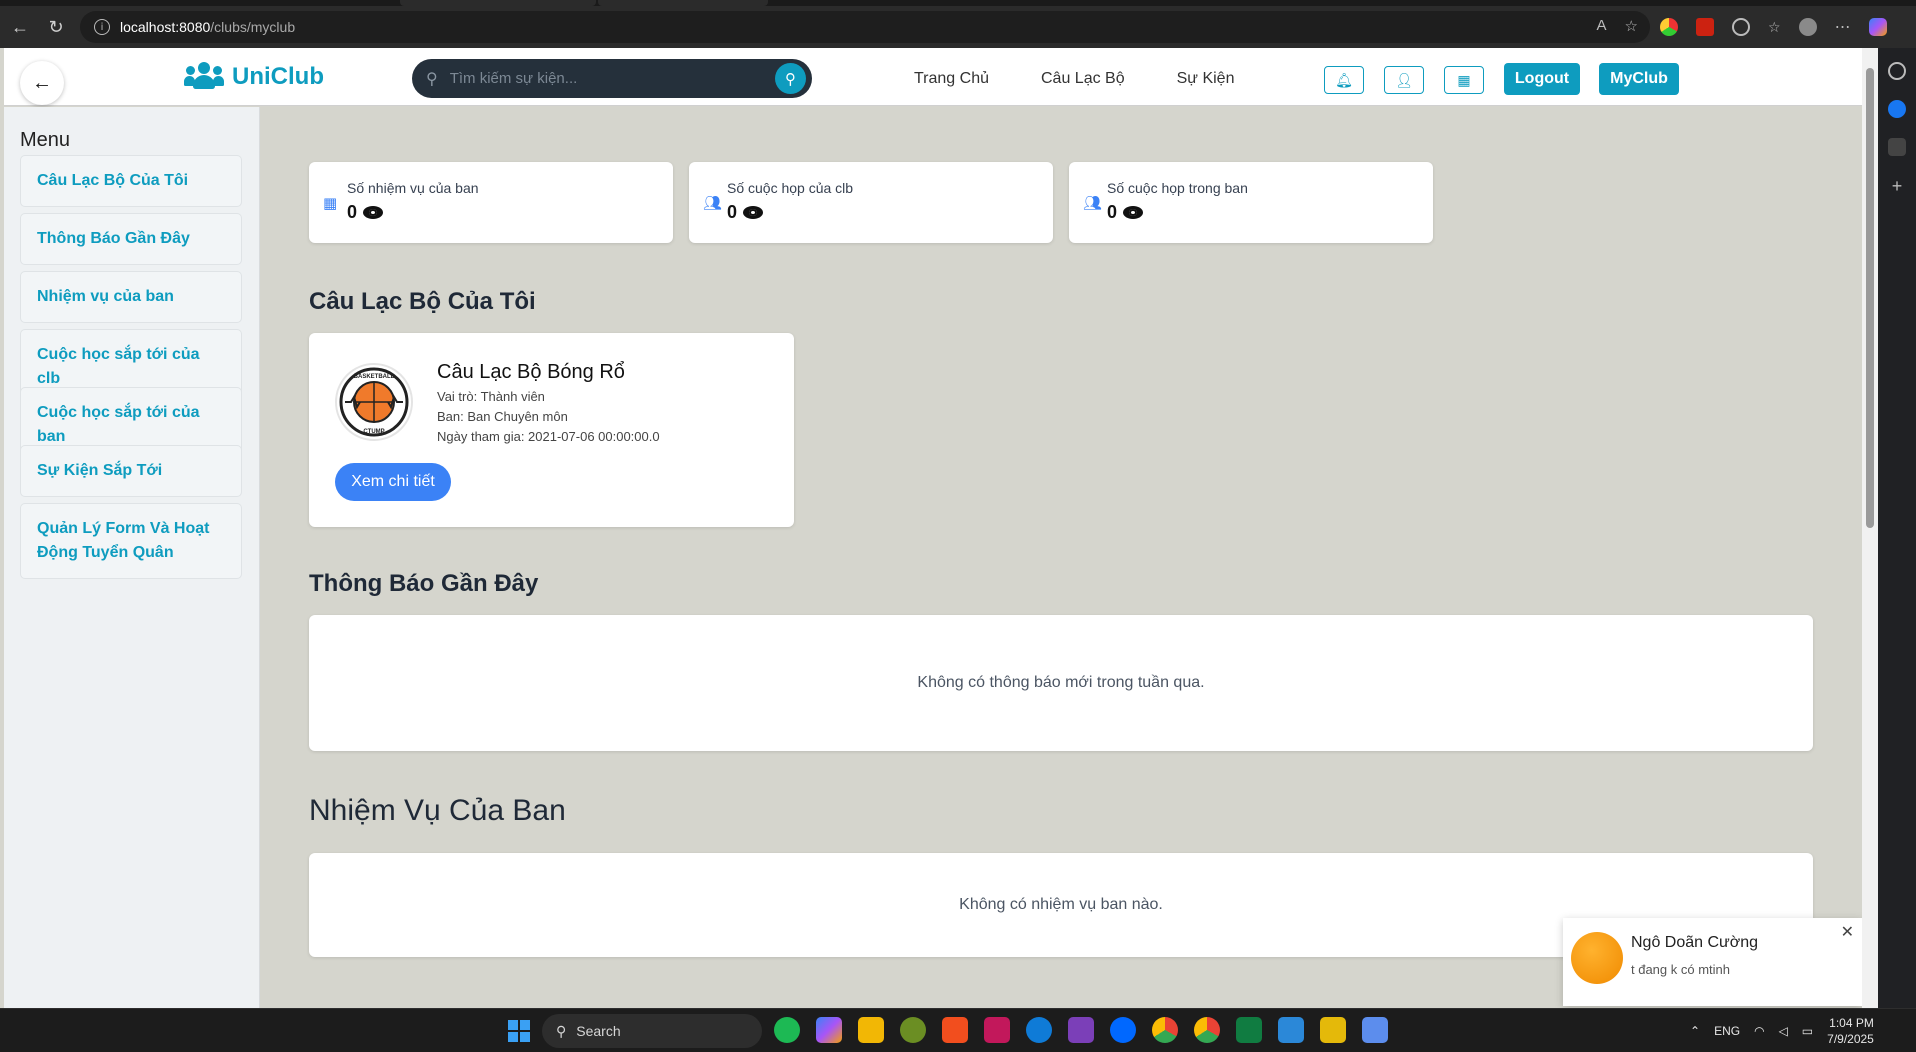 The height and width of the screenshot is (1052, 1916). I want to click on excel-icon, so click(1249, 1030).